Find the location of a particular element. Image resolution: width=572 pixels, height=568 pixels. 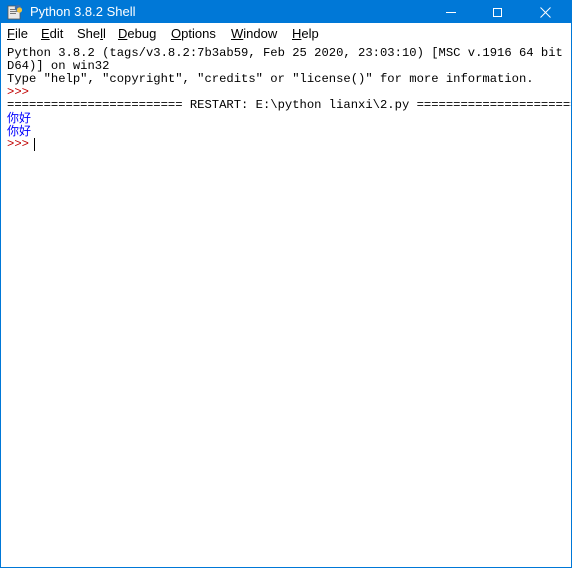

menu-help: Help is located at coordinates (305, 34).